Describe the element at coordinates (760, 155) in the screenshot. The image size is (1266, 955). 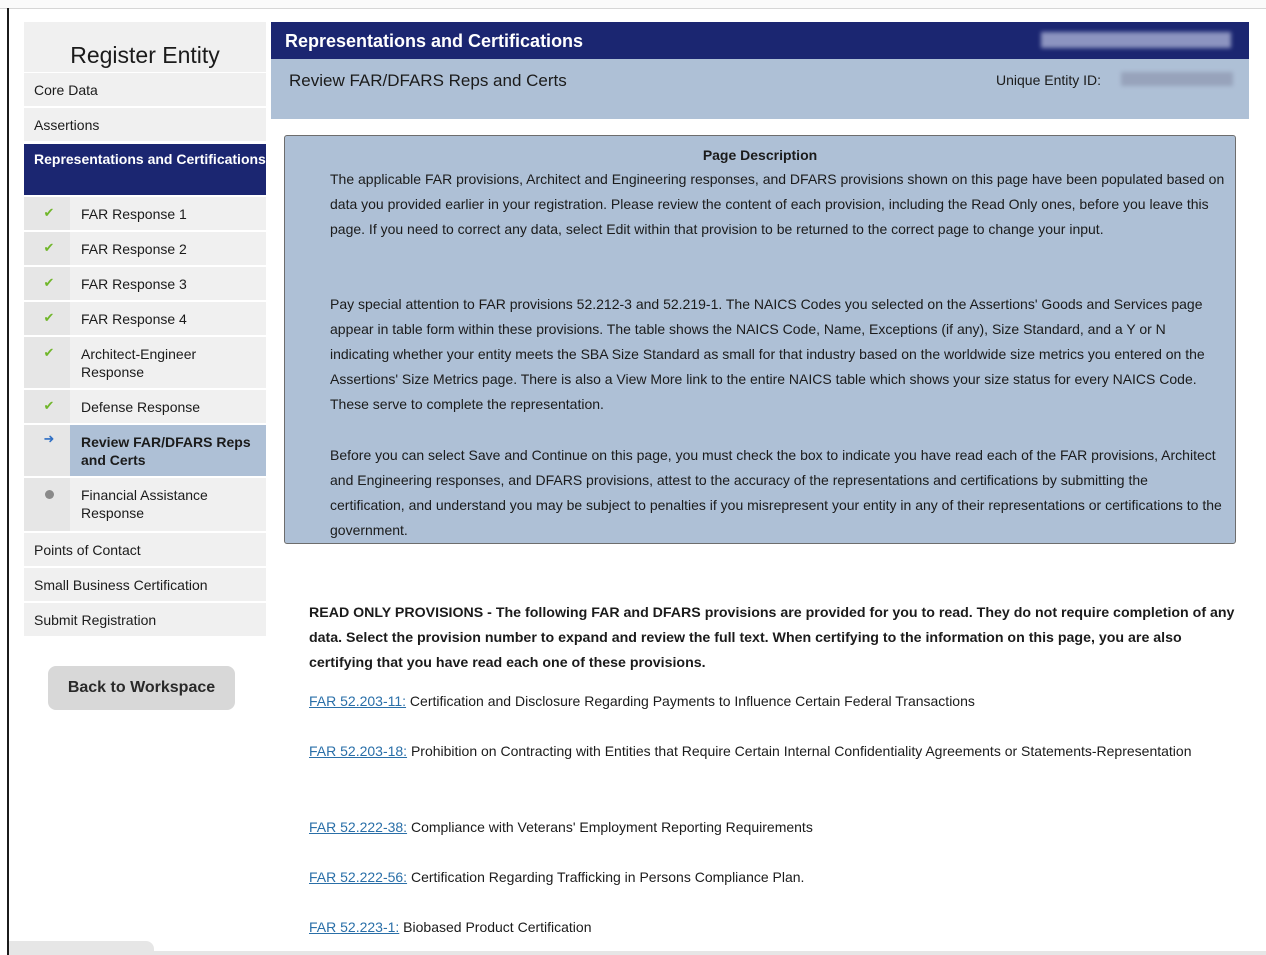
I see `page-description-title: Page Description` at that location.